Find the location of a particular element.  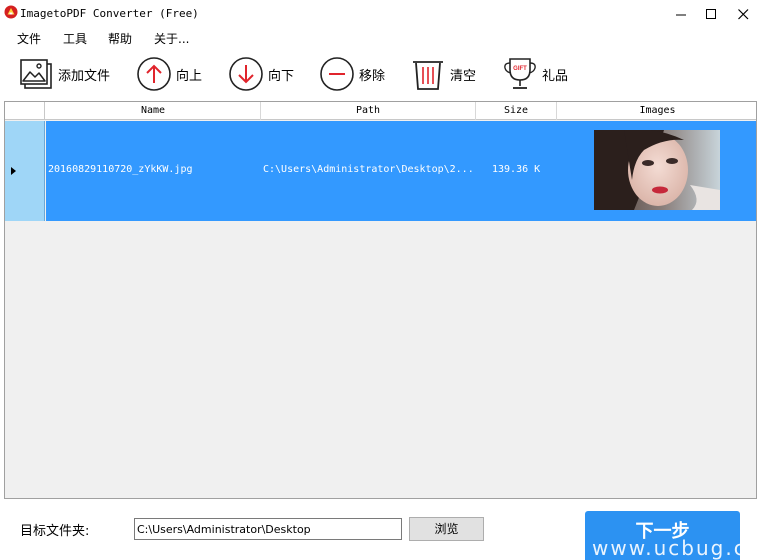

menu-help: 帮助 is located at coordinates (120, 38).